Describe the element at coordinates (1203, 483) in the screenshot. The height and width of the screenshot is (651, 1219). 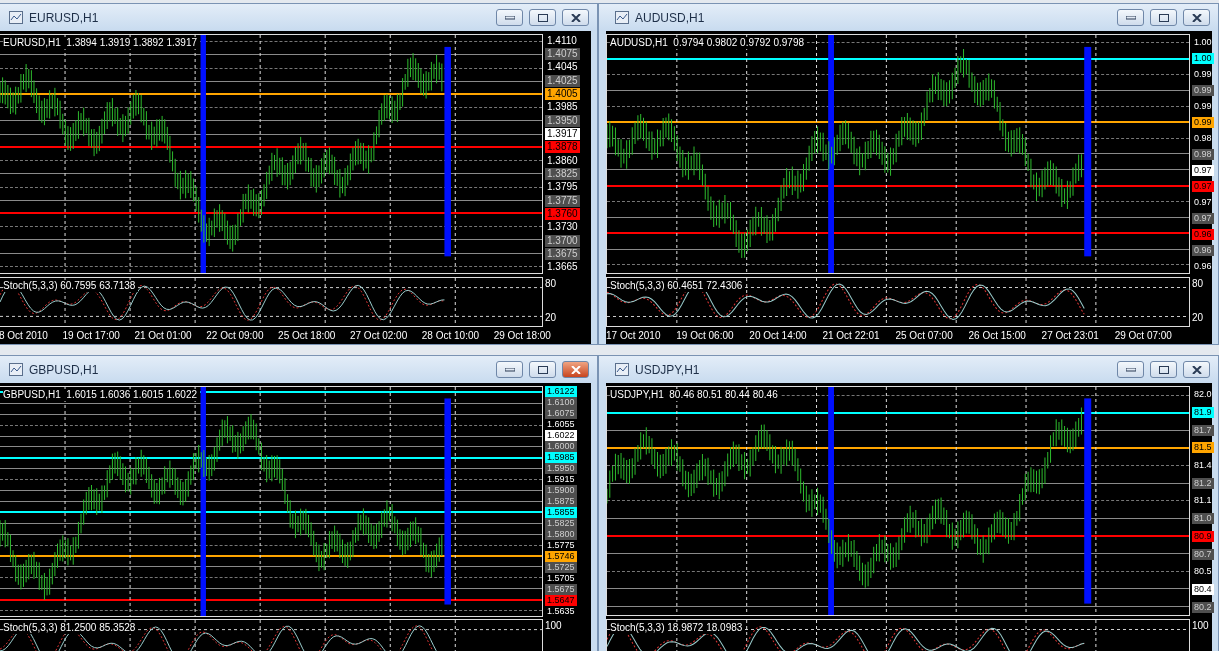
I see `price-label: 81.2` at that location.